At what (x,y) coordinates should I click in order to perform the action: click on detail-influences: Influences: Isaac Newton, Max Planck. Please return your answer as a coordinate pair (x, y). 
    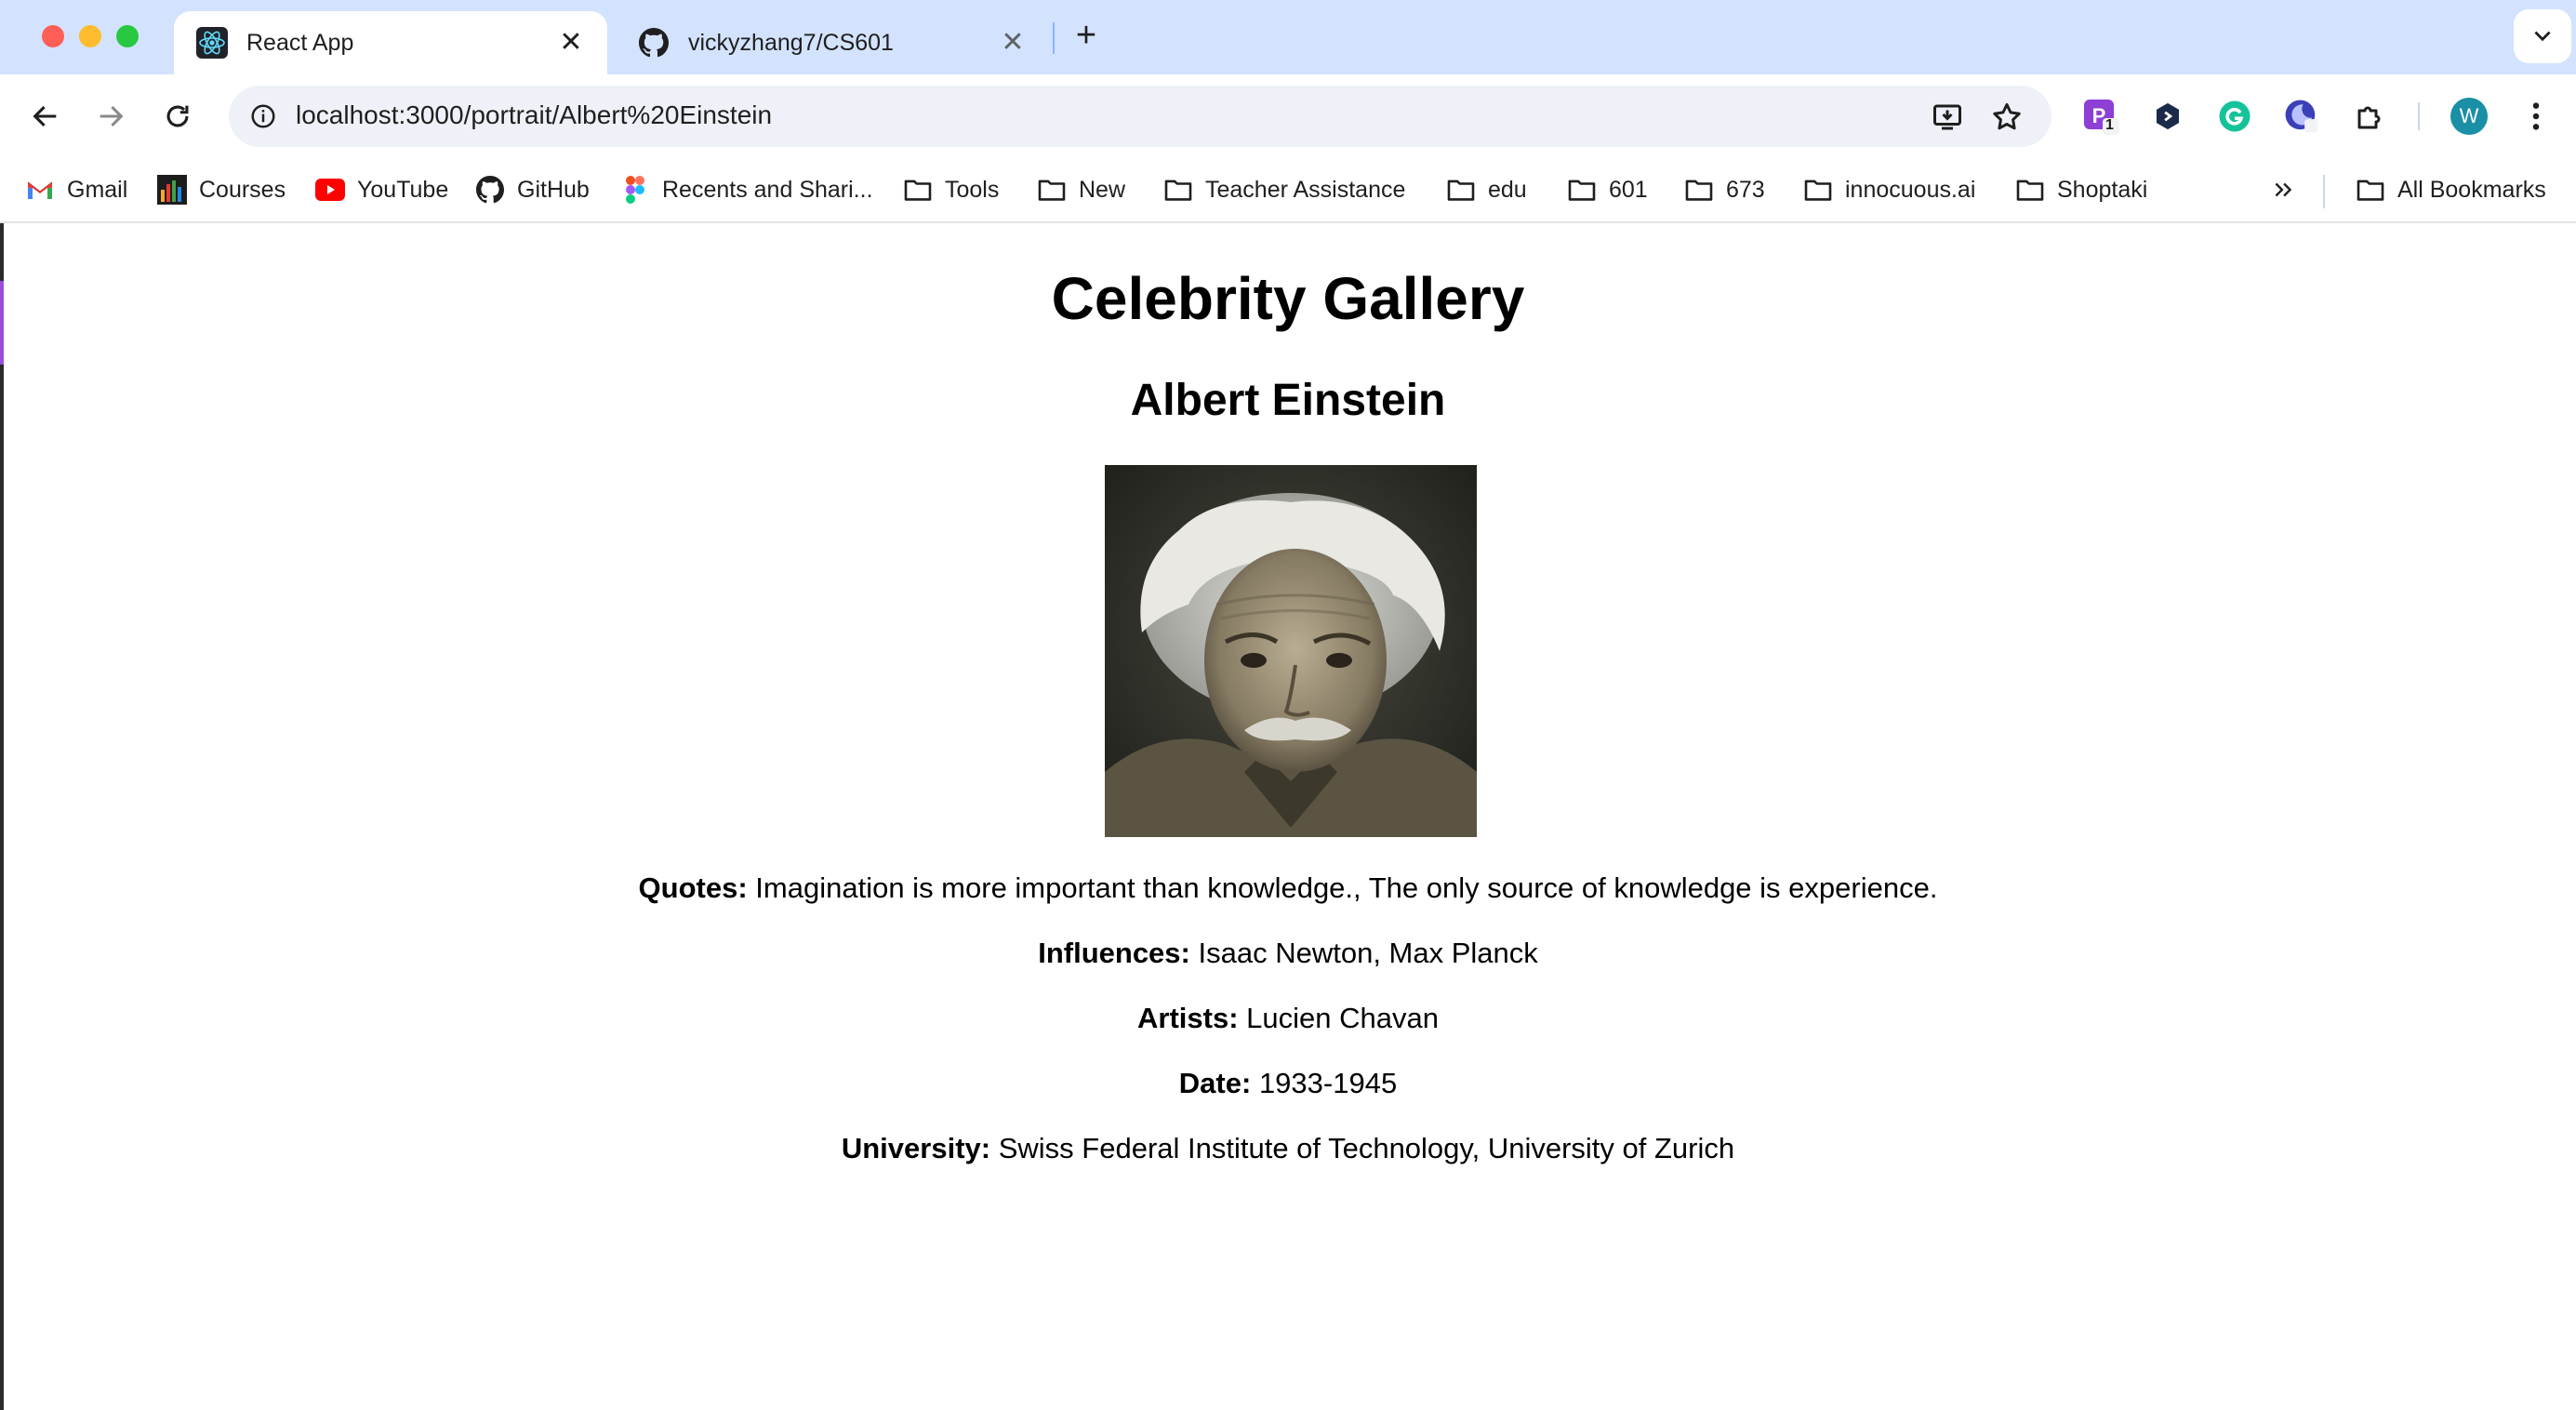
    Looking at the image, I should click on (1288, 953).